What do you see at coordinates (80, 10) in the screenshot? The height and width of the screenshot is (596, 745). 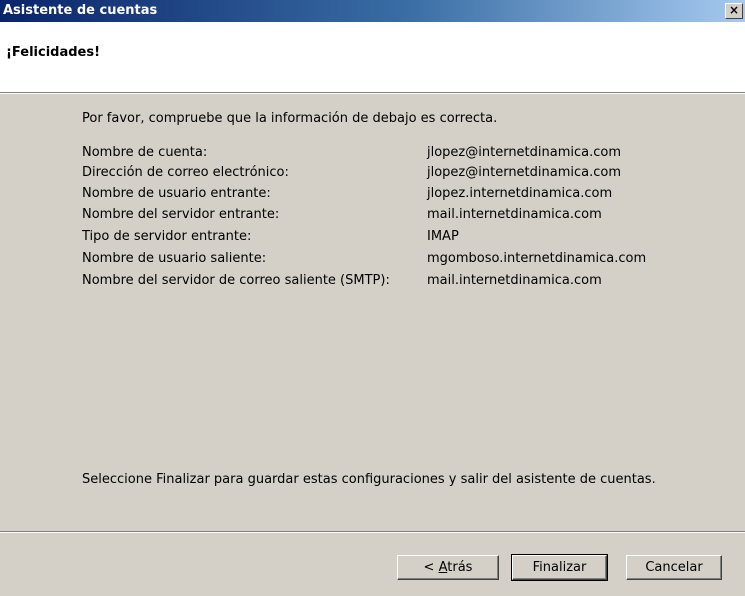 I see `window-title: Asistente de cuentas` at bounding box center [80, 10].